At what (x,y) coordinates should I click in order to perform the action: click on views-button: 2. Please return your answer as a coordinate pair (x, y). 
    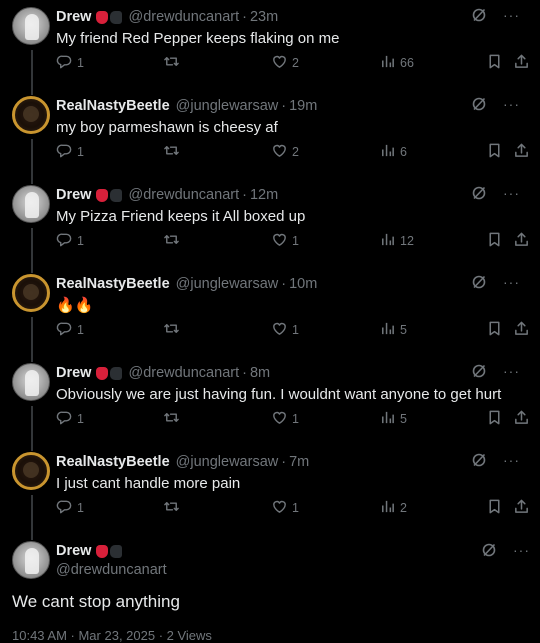
    Looking at the image, I should click on (393, 508).